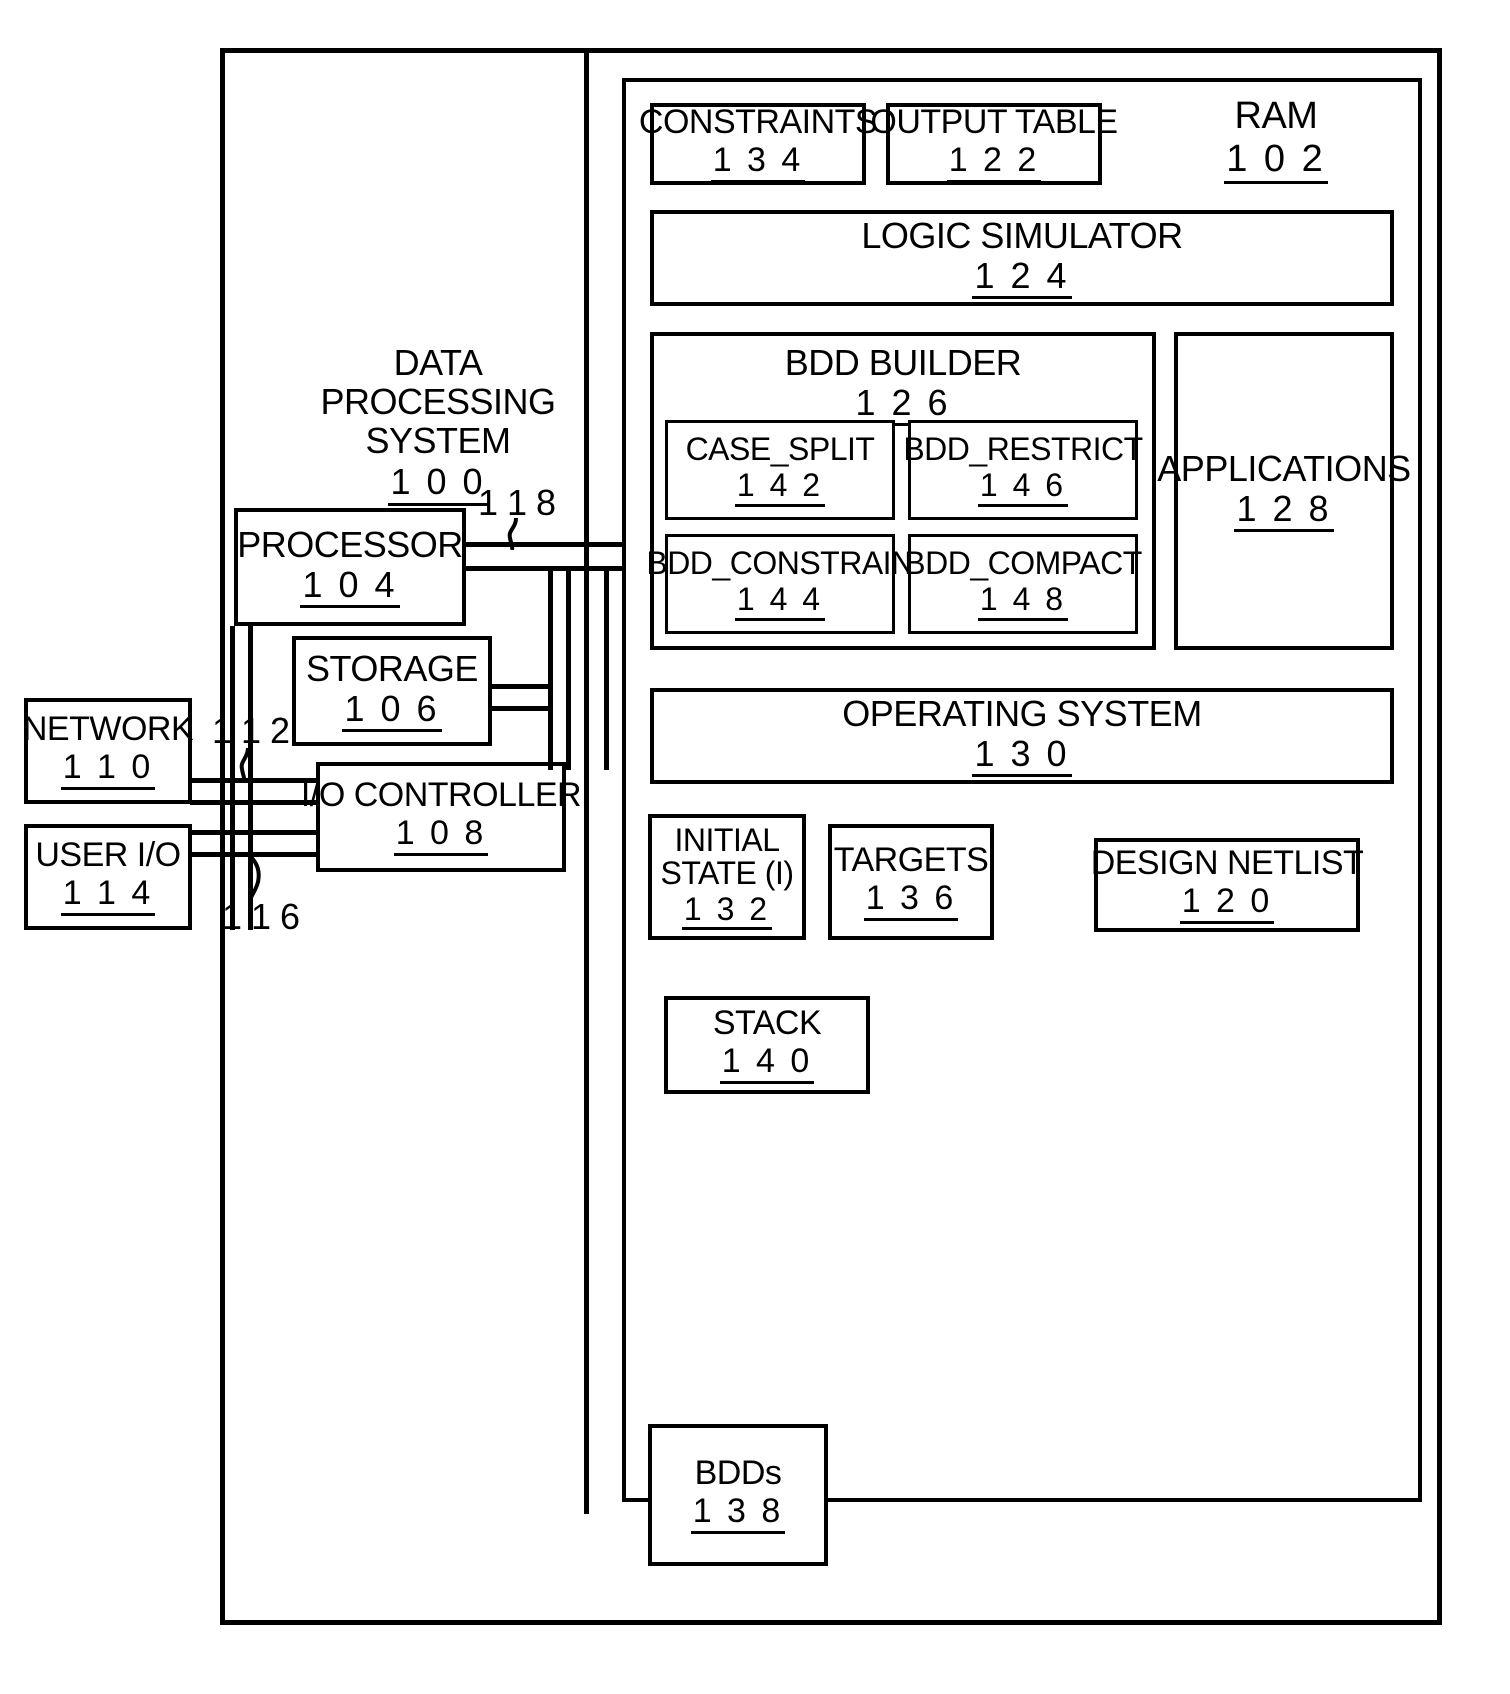 Image resolution: width=1510 pixels, height=1694 pixels. Describe the element at coordinates (780, 487) in the screenshot. I see `case-split-number: 1 4 2` at that location.